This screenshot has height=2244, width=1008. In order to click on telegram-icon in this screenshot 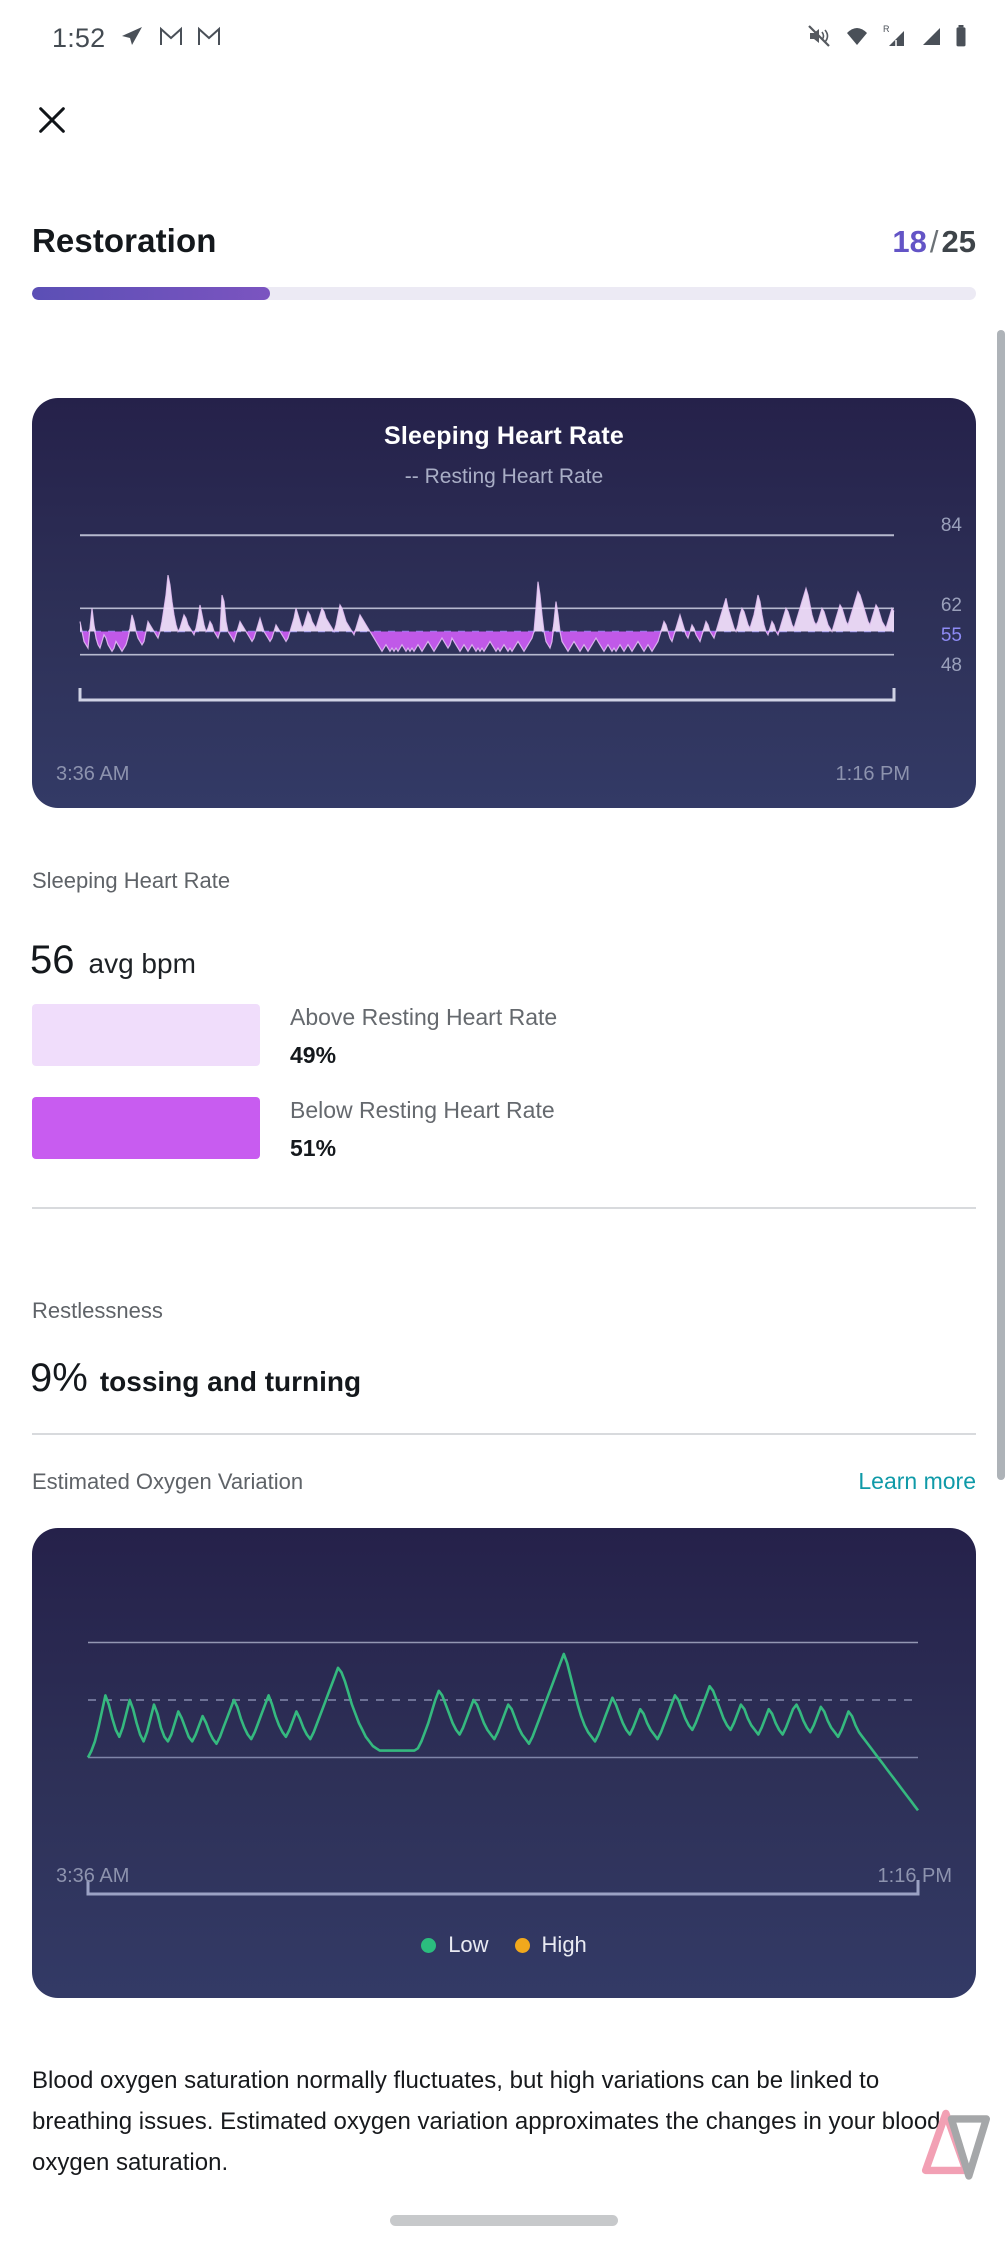, I will do `click(132, 38)`.